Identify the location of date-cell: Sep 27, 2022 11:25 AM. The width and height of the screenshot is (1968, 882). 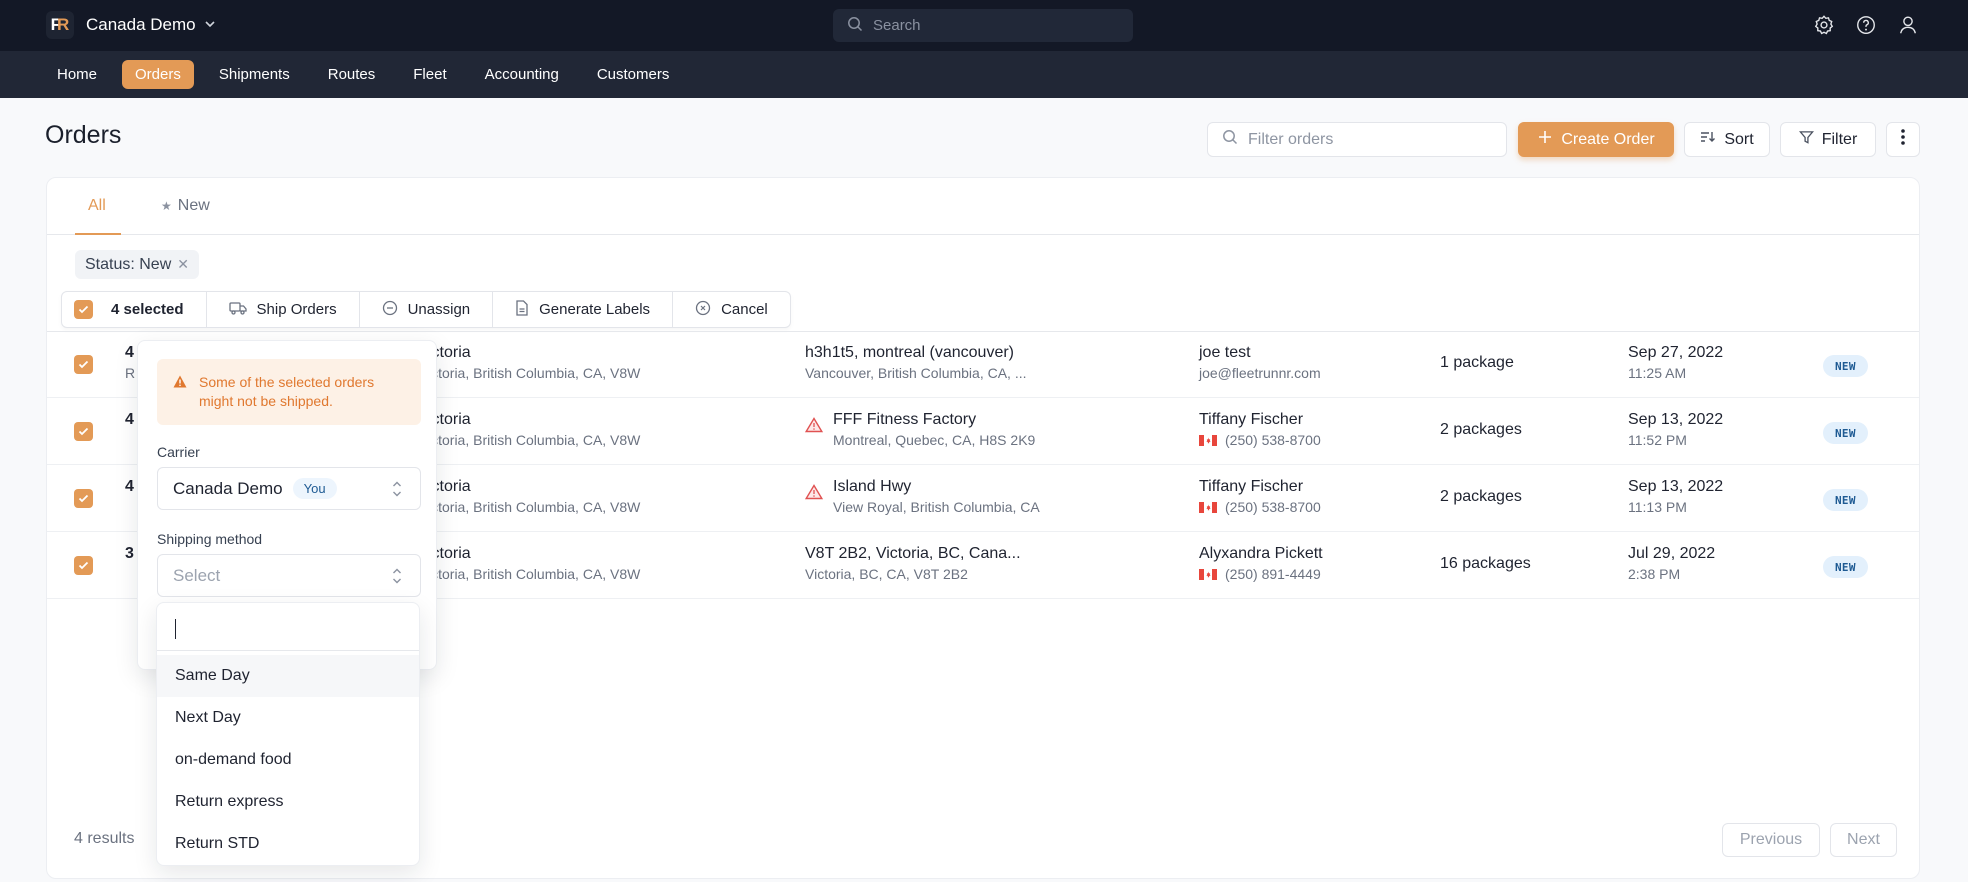
(1675, 362).